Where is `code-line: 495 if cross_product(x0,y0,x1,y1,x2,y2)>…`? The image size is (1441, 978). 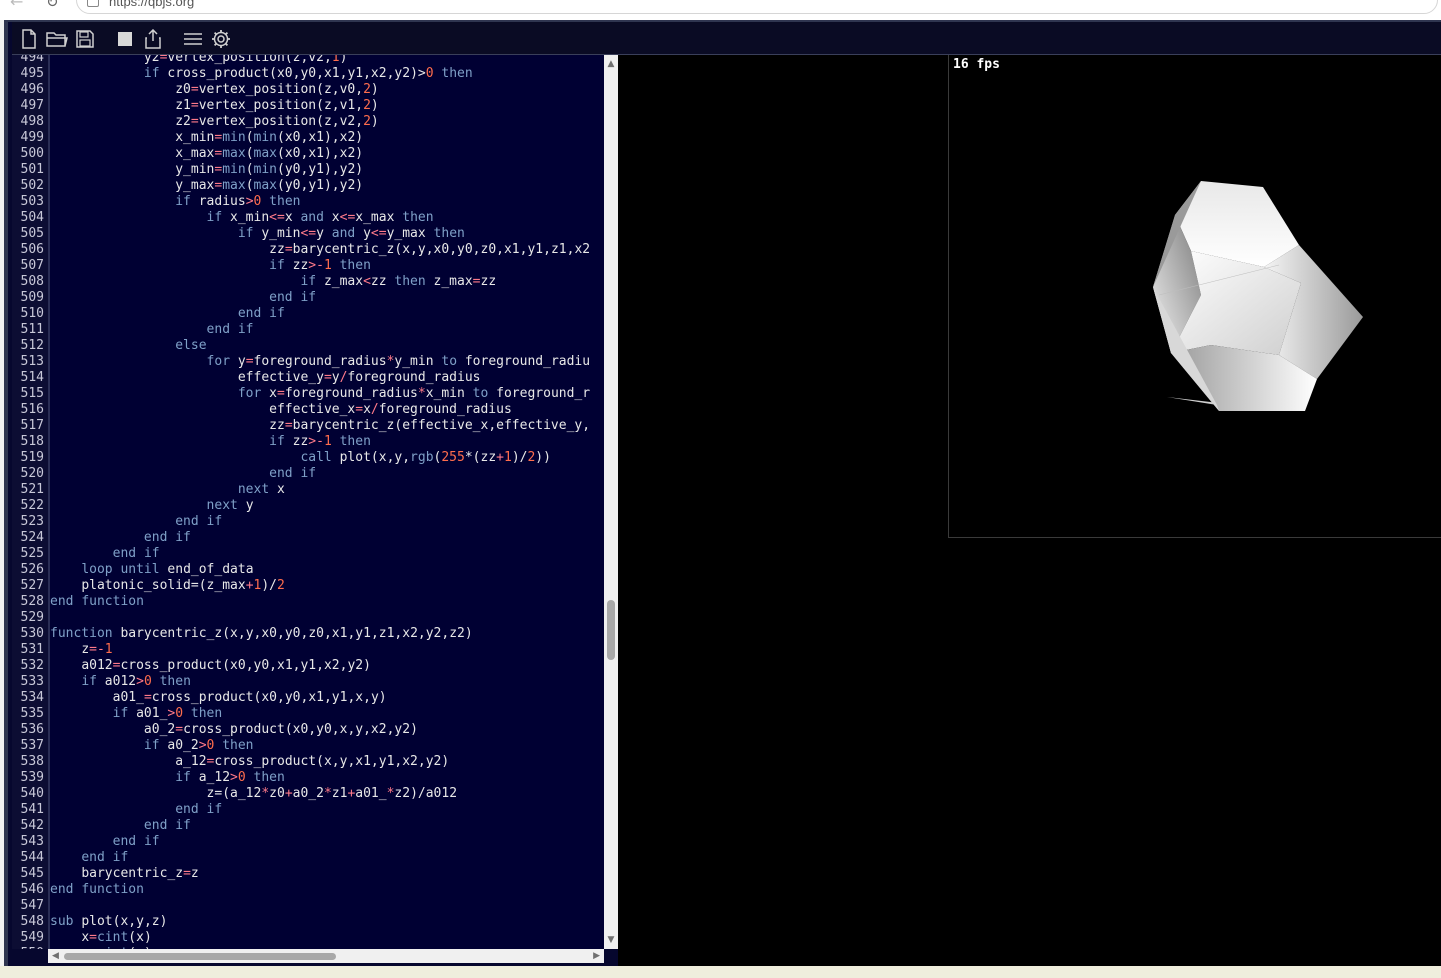
code-line: 495 if cross_product(x0,y0,x1,y1,x2,y2)>… is located at coordinates (301, 74).